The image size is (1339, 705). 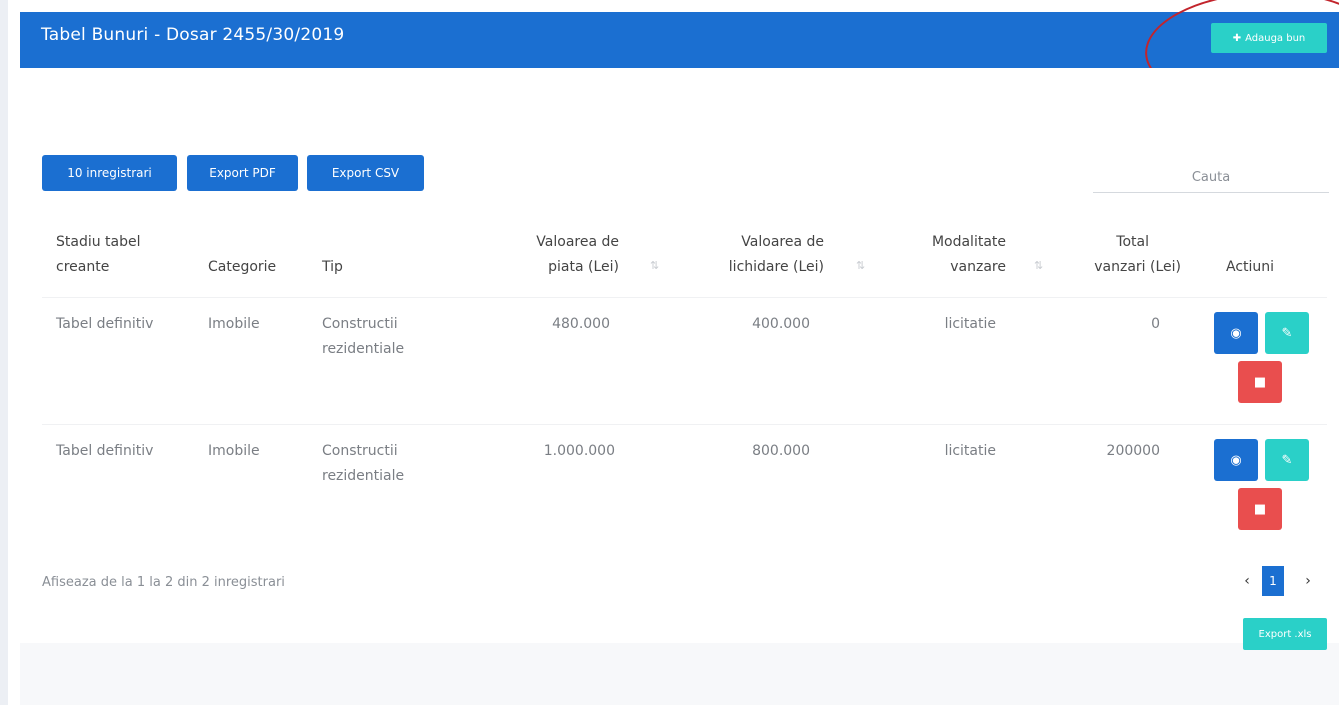 What do you see at coordinates (1247, 581) in the screenshot?
I see `pagination-prev: ‹` at bounding box center [1247, 581].